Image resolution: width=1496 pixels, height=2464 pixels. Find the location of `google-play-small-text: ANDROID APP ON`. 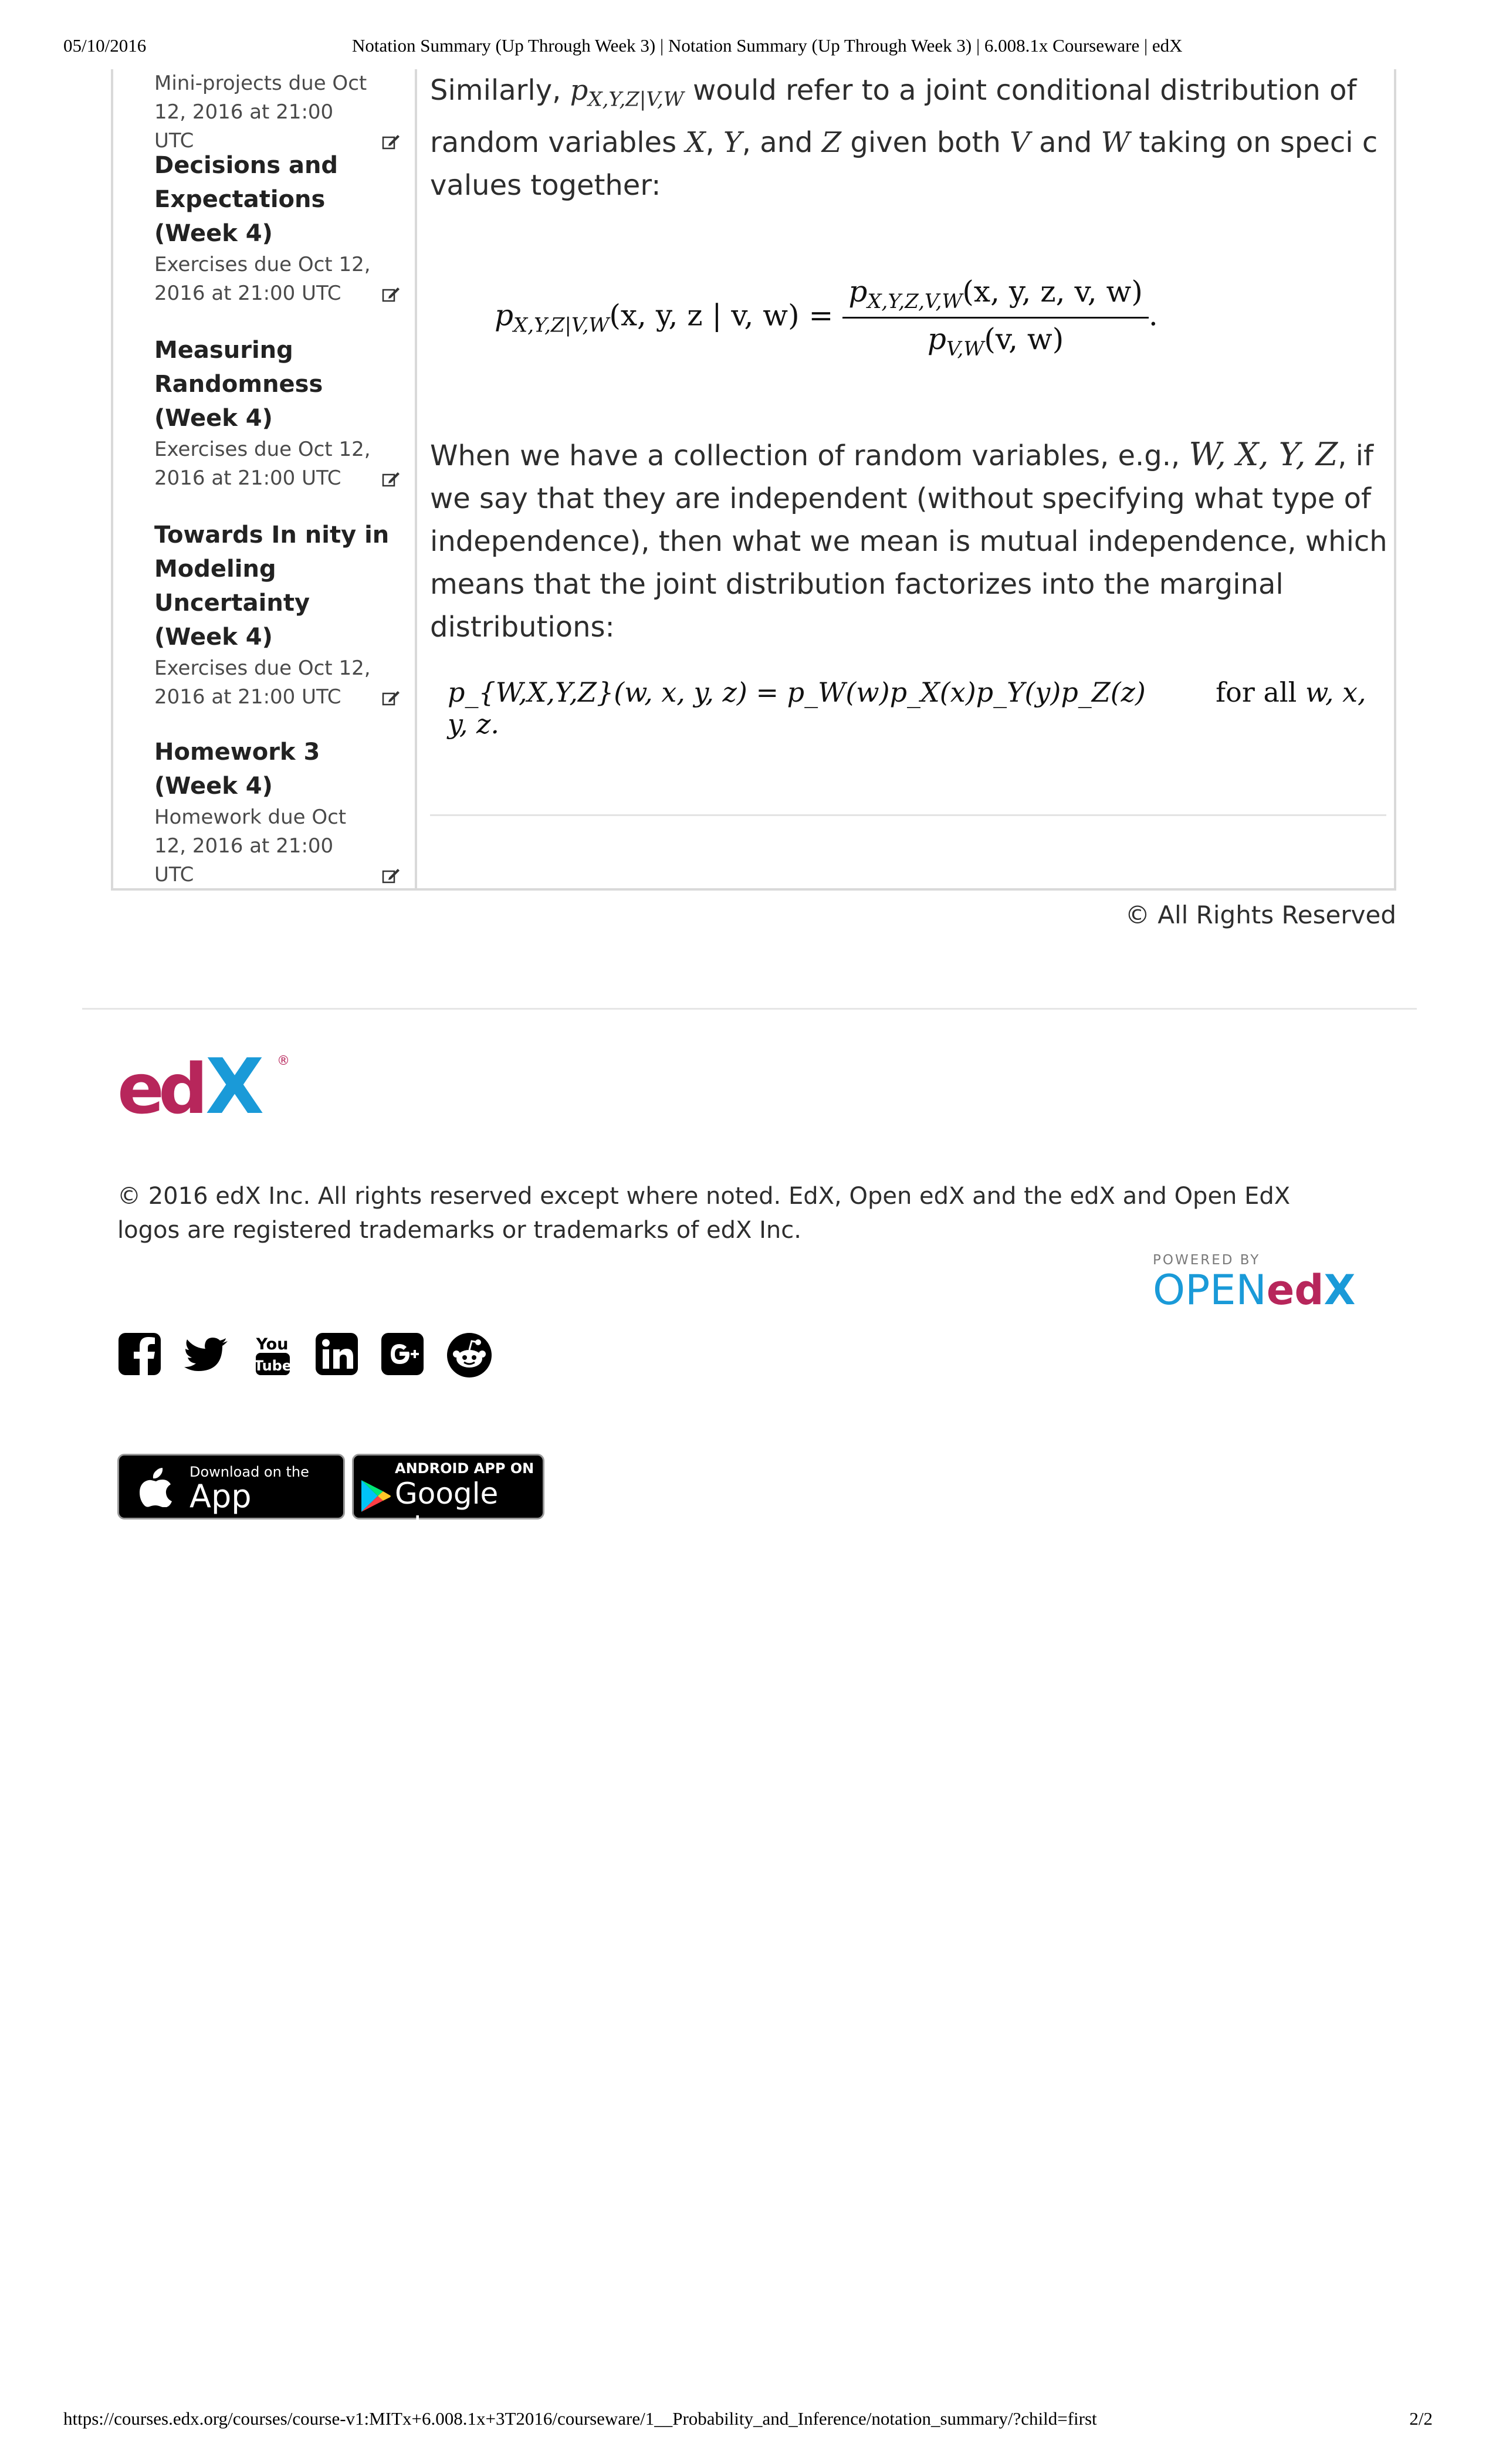

google-play-small-text: ANDROID APP ON is located at coordinates (464, 1468).